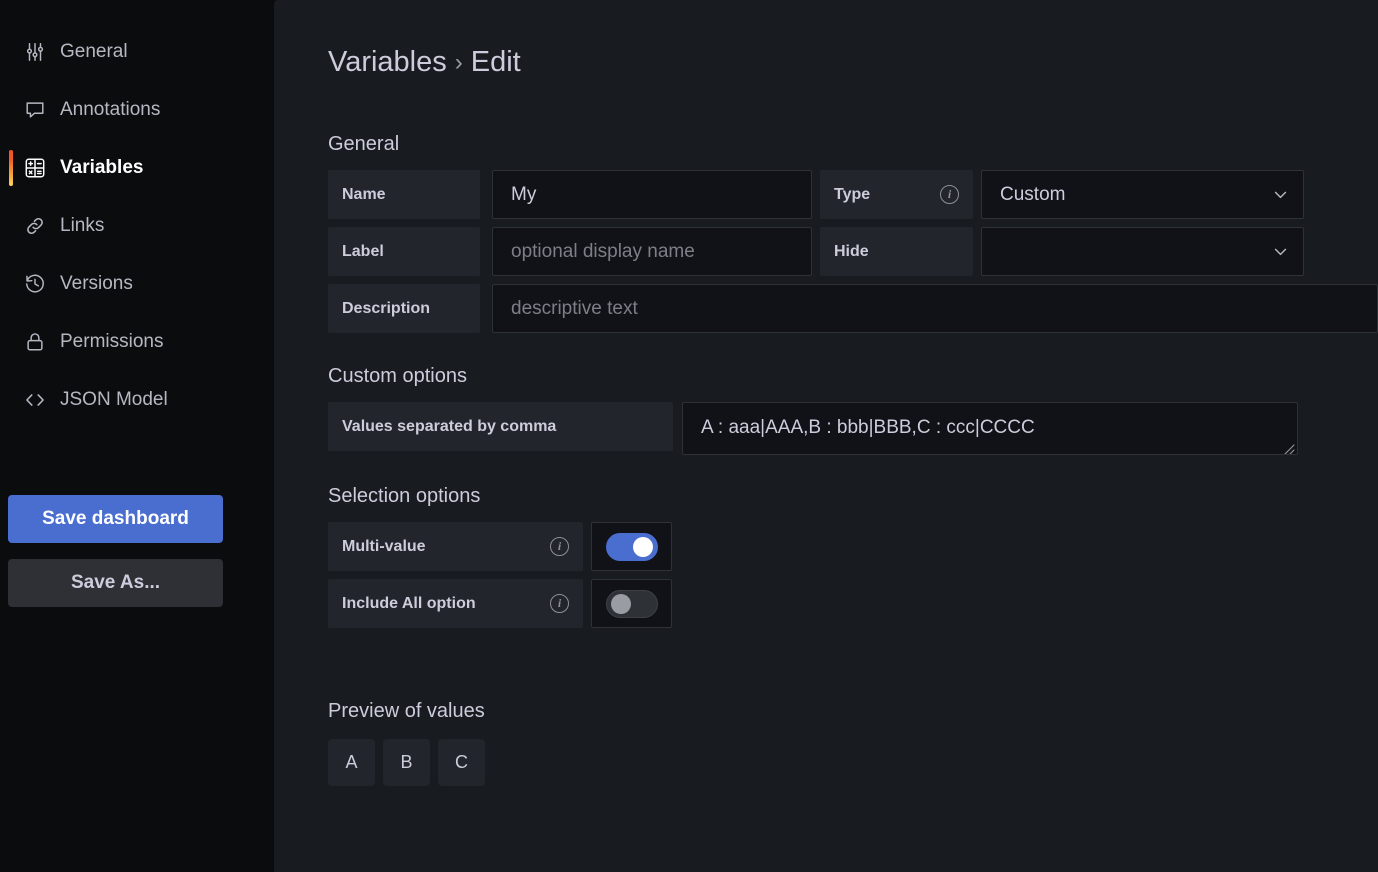  I want to click on label-hide-row: Label optional display name Hide, so click(853, 251).